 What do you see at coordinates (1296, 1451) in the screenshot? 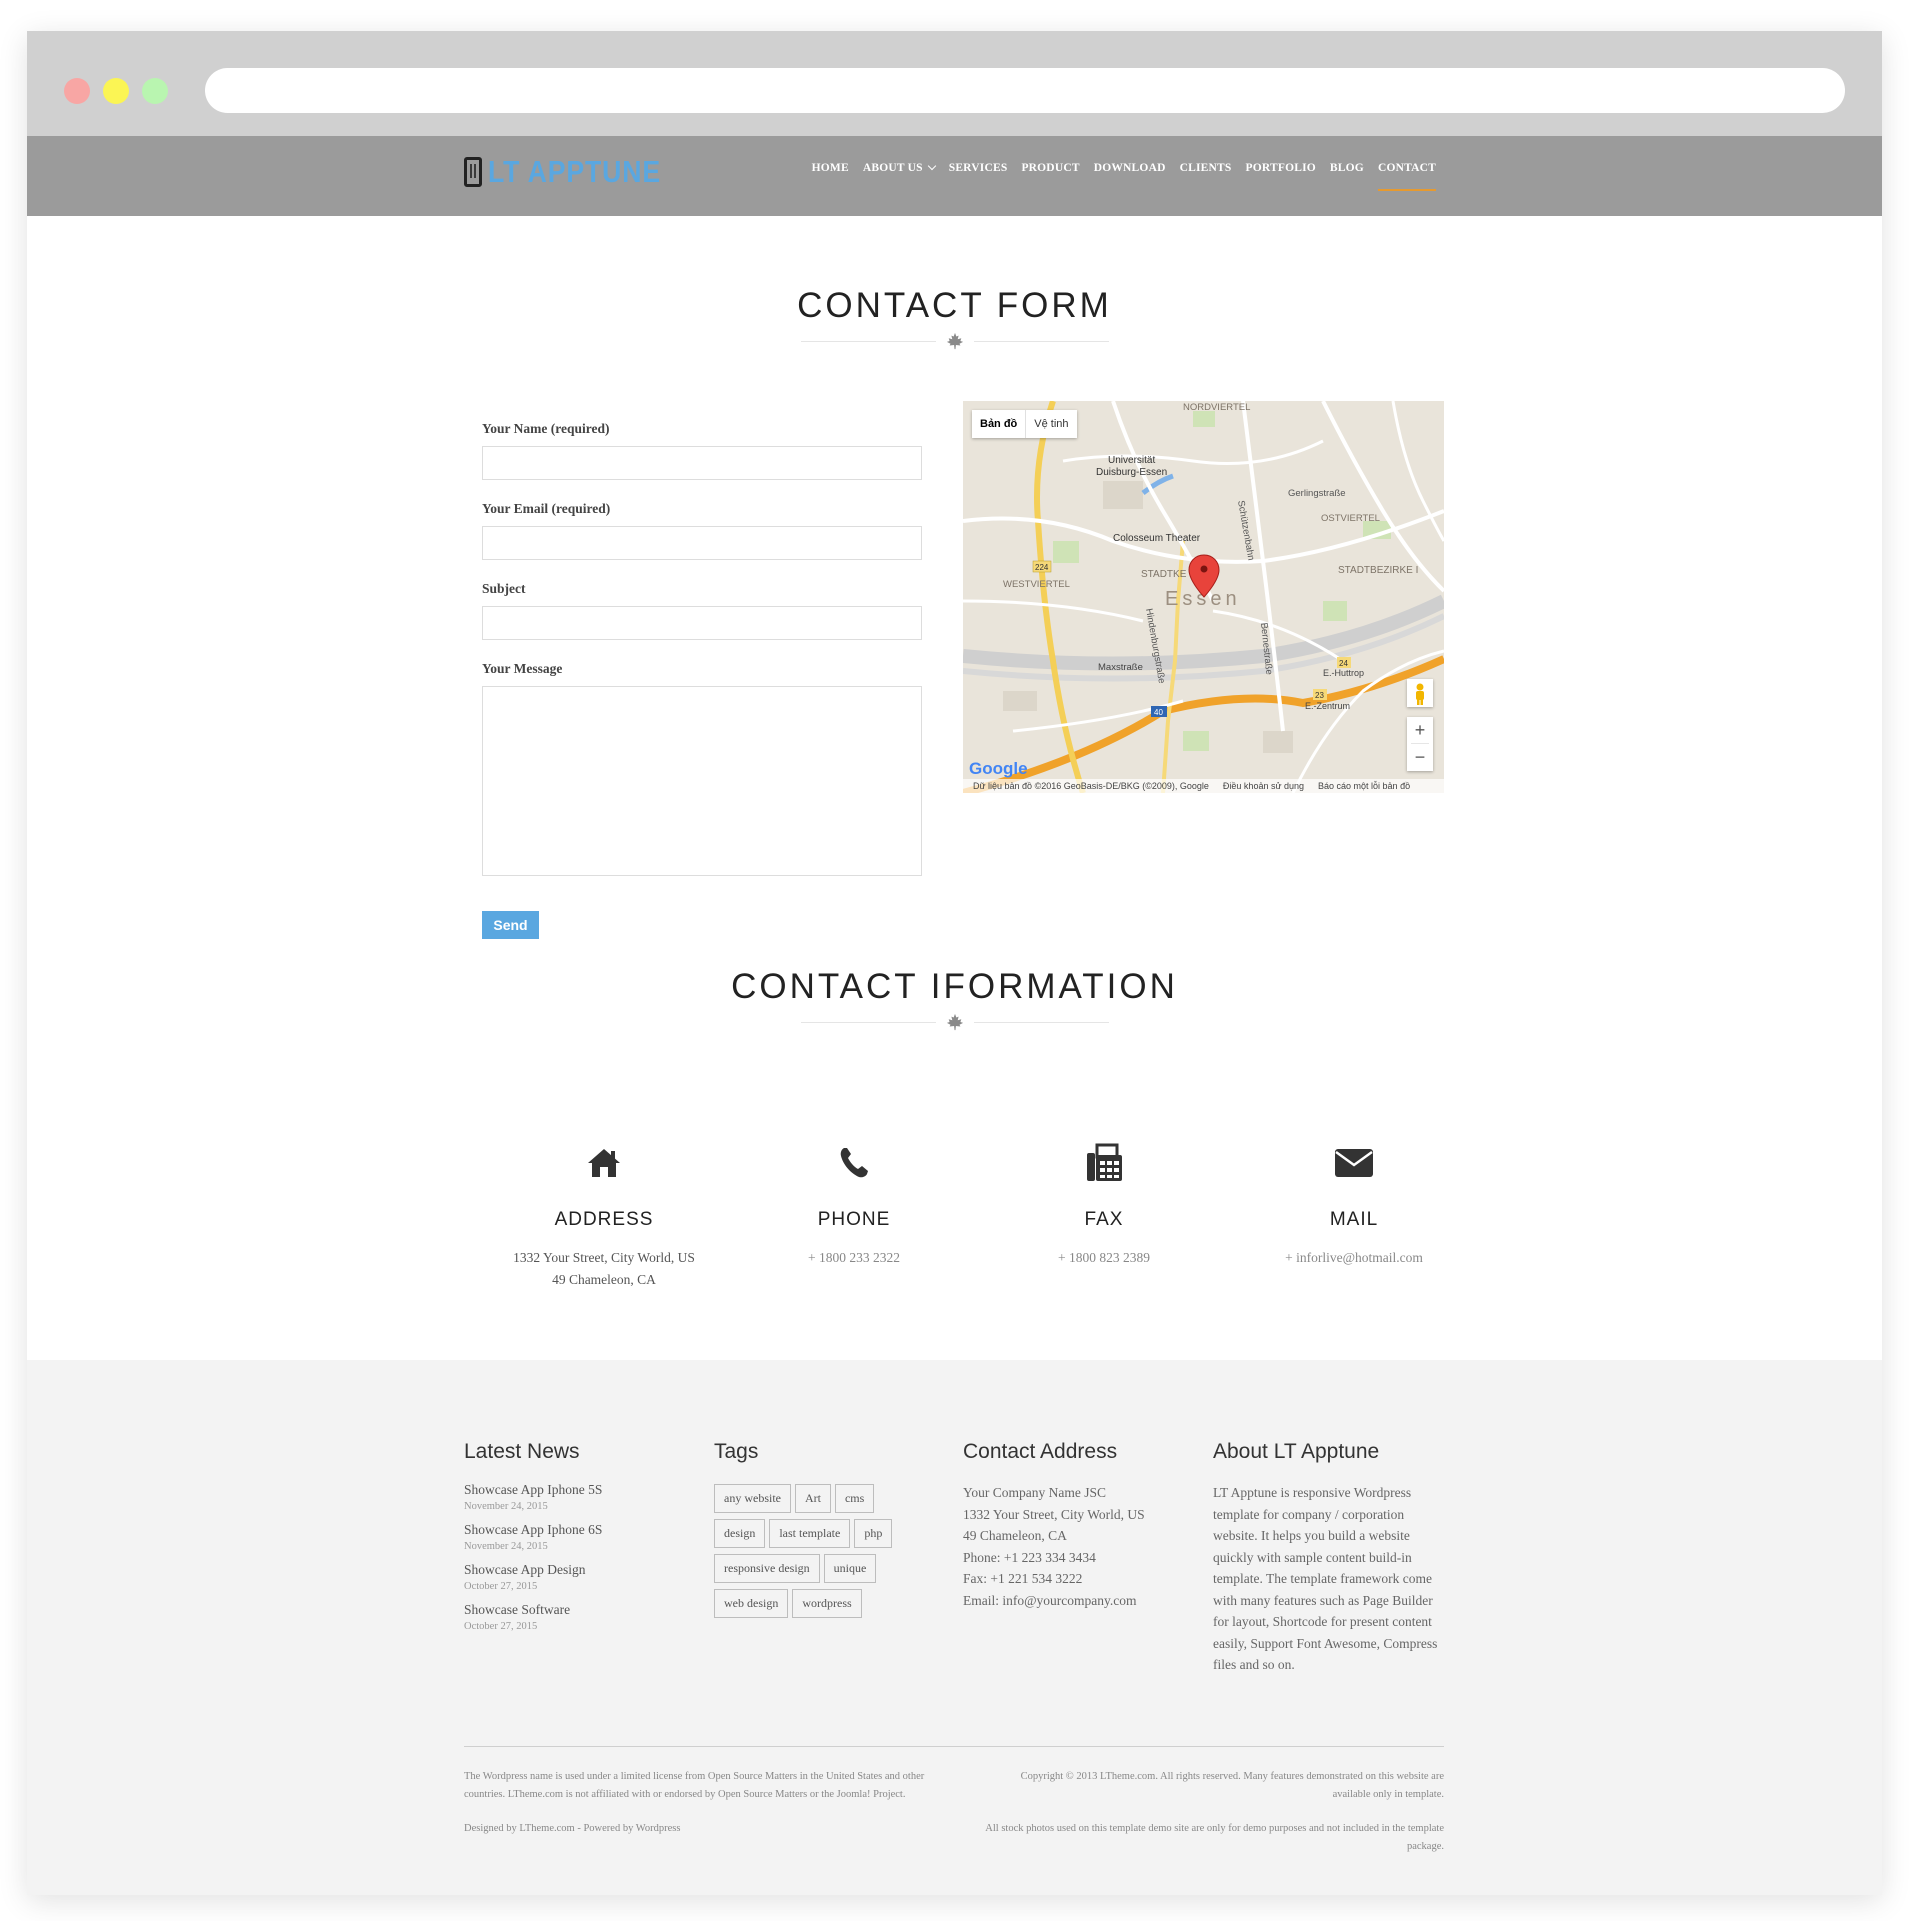
I see `about-heading: About LT Apptune` at bounding box center [1296, 1451].